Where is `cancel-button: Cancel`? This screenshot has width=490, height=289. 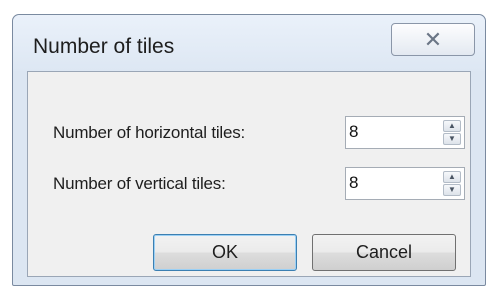
cancel-button: Cancel is located at coordinates (384, 252).